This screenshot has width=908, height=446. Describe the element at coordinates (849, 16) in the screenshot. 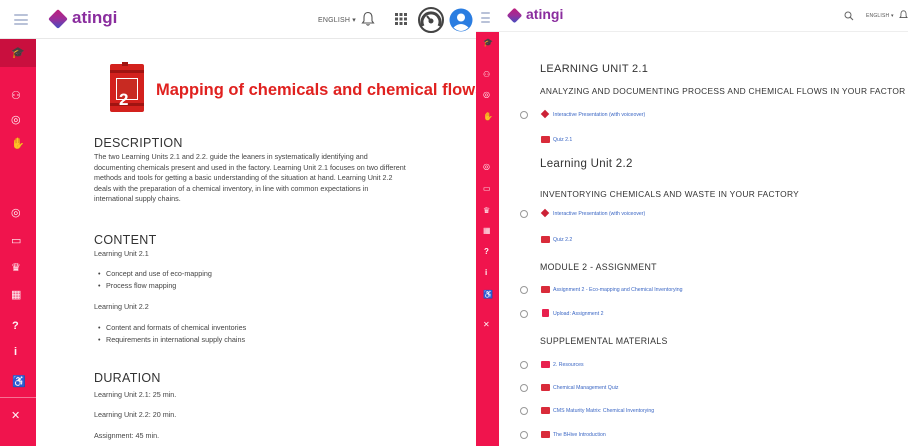

I see `search-icon` at that location.